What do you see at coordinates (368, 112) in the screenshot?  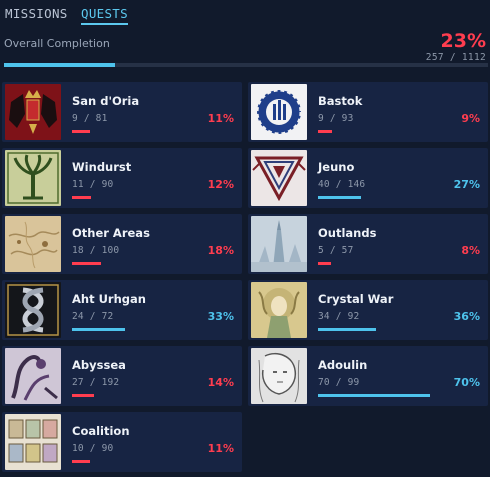 I see `quest-card-bastok: Bastok 9 / 93 9%` at bounding box center [368, 112].